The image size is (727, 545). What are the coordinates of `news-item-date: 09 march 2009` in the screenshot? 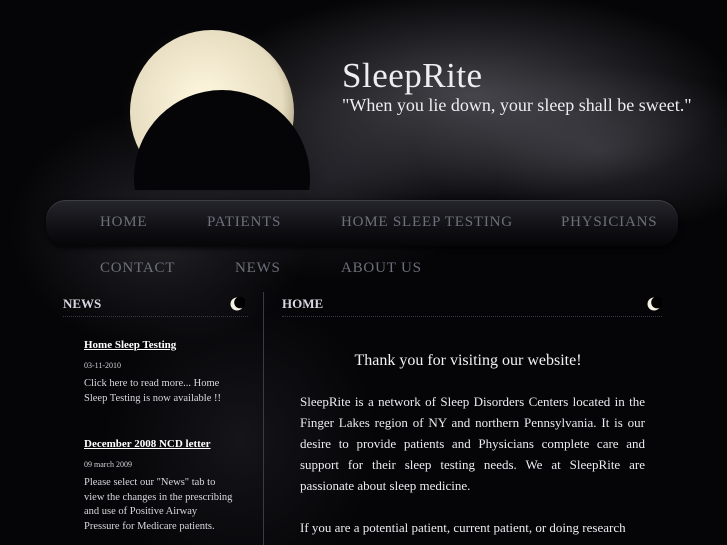 It's located at (108, 464).